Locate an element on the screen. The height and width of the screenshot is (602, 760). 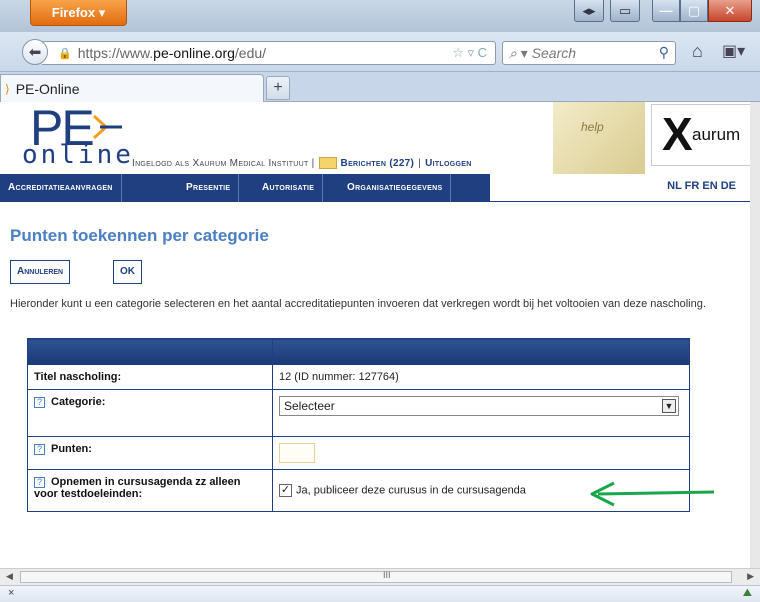
menu-presentie: Presentie is located at coordinates (209, 188).